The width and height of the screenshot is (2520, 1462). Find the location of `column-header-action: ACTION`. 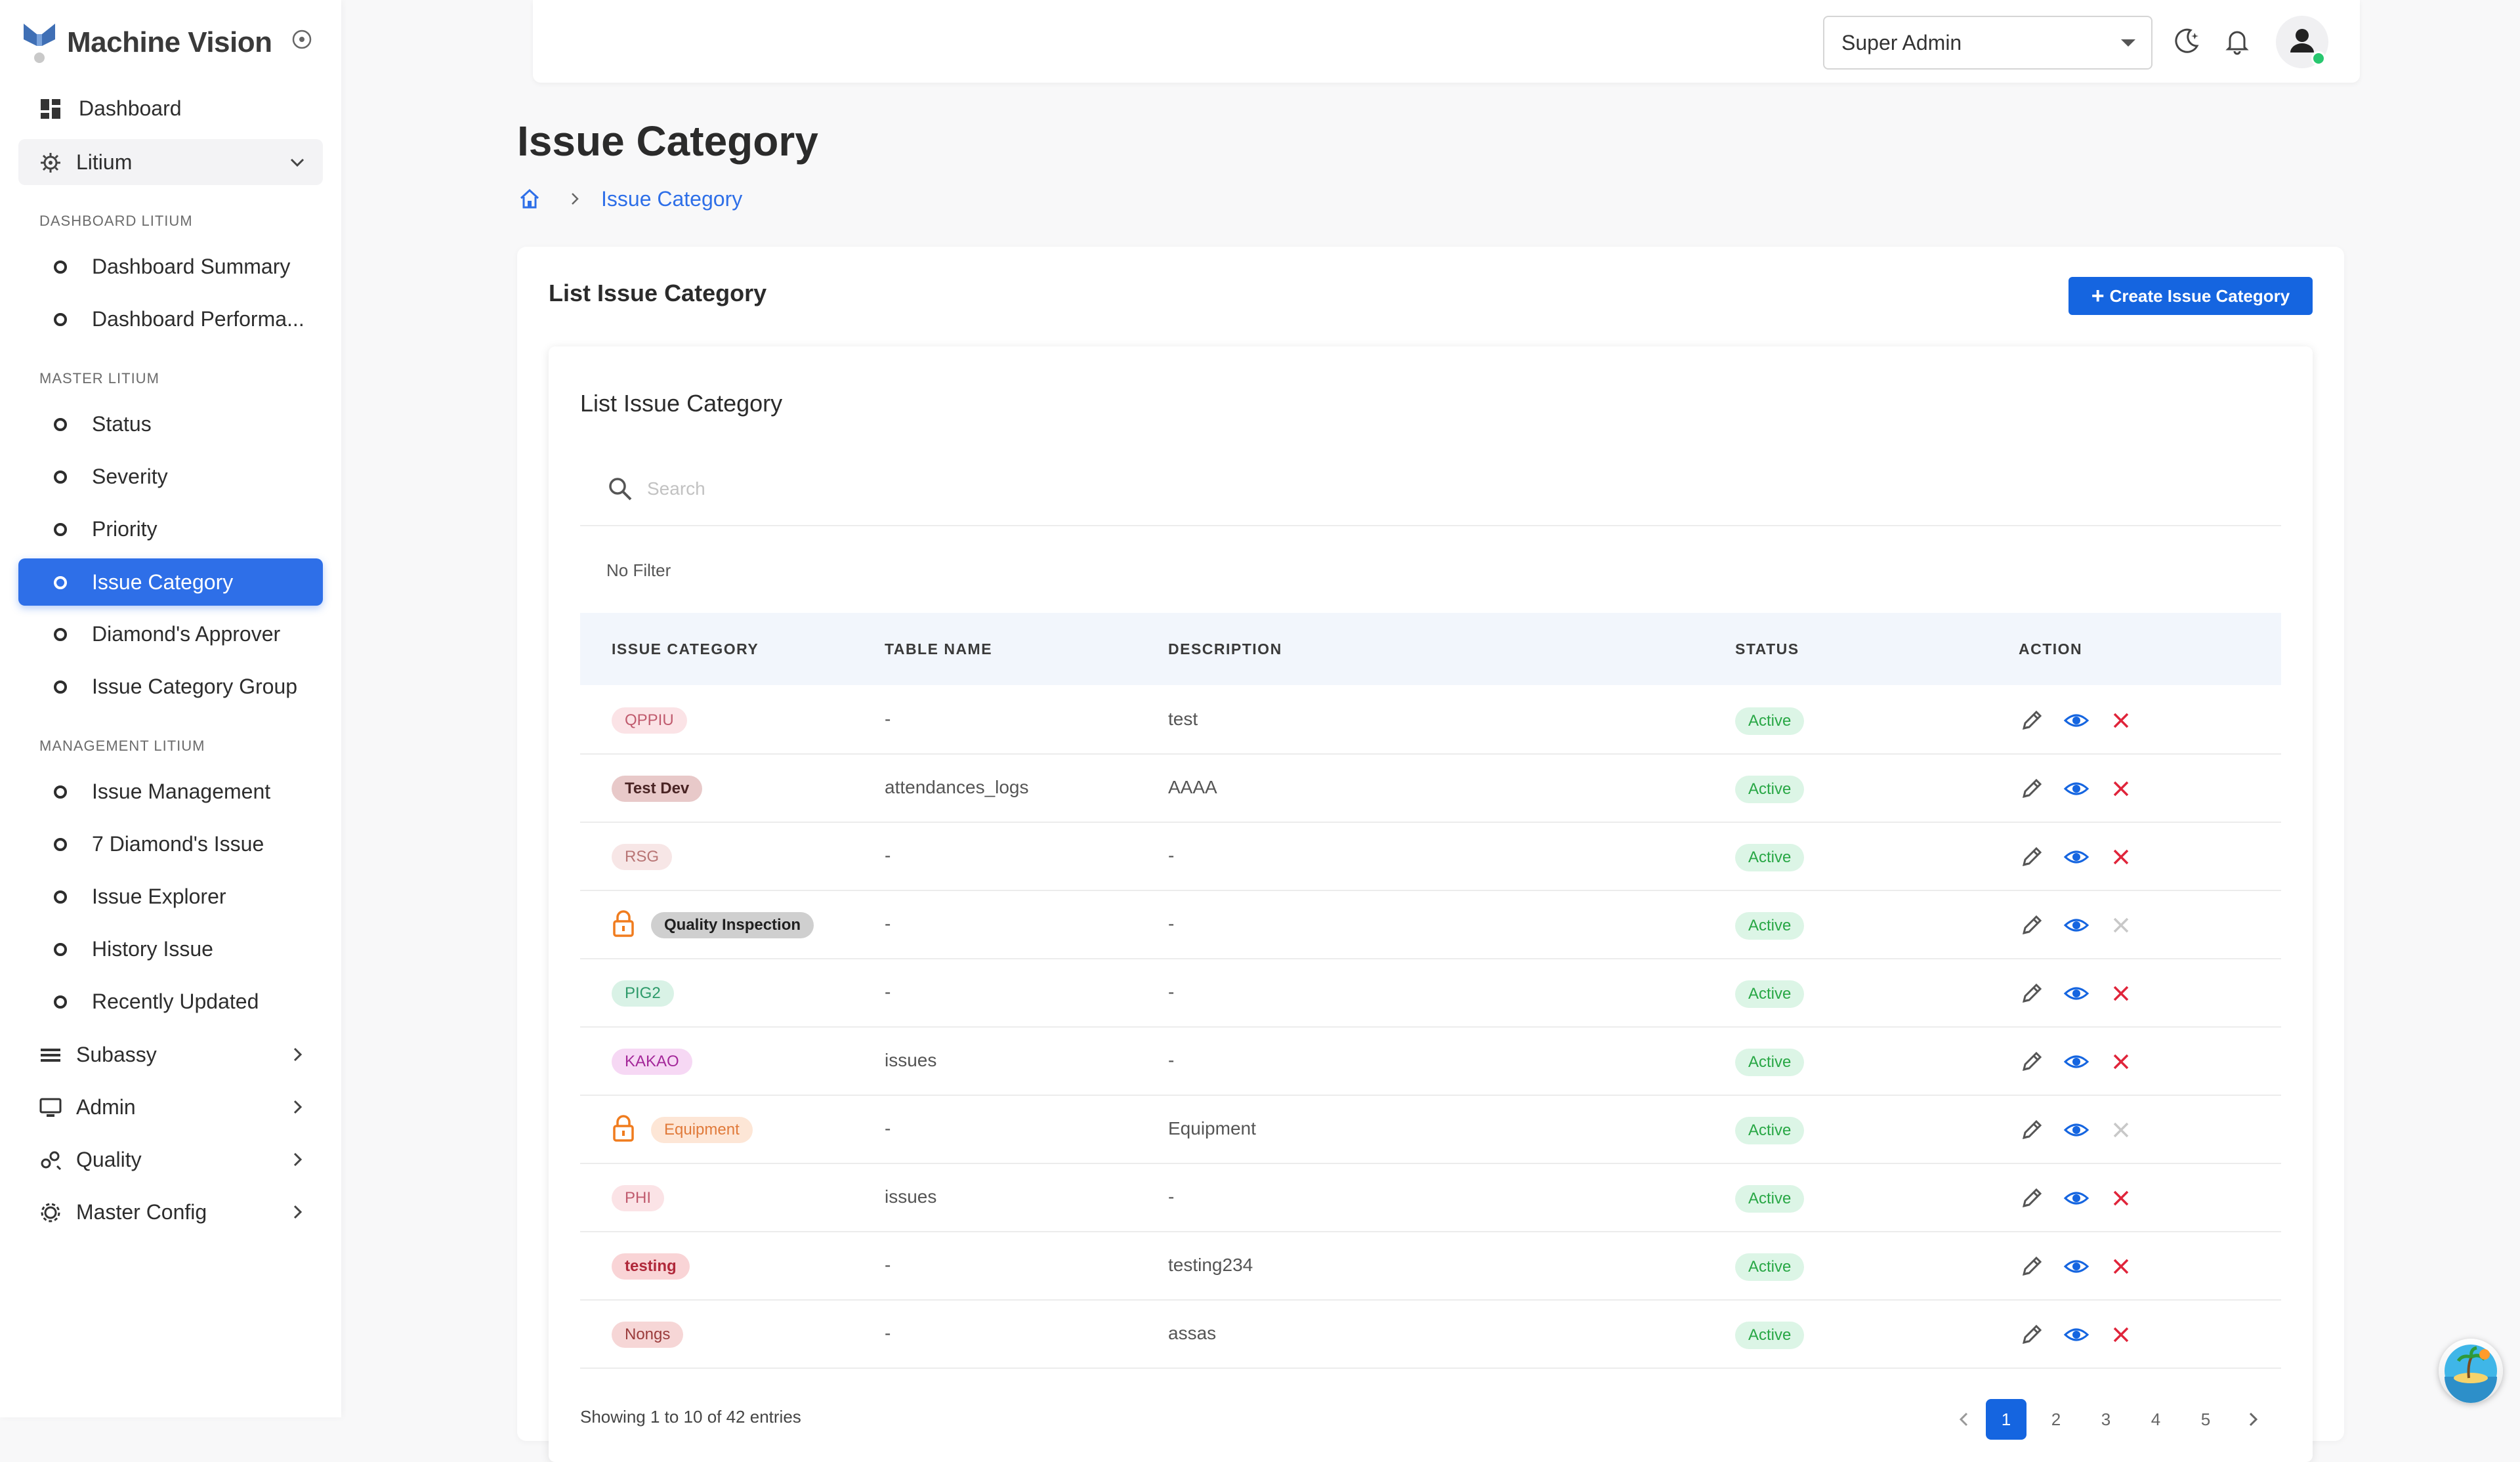

column-header-action: ACTION is located at coordinates (2051, 649).